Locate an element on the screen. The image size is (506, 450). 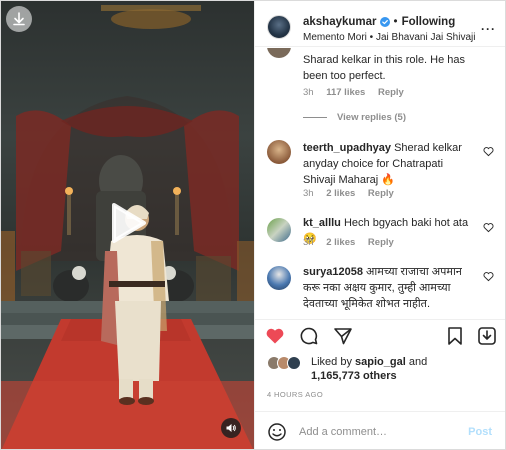
play-button is located at coordinates (126, 223).